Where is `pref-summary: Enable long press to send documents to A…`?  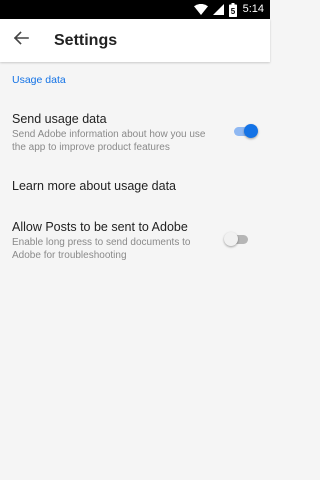 pref-summary: Enable long press to send documents to A… is located at coordinates (101, 249).